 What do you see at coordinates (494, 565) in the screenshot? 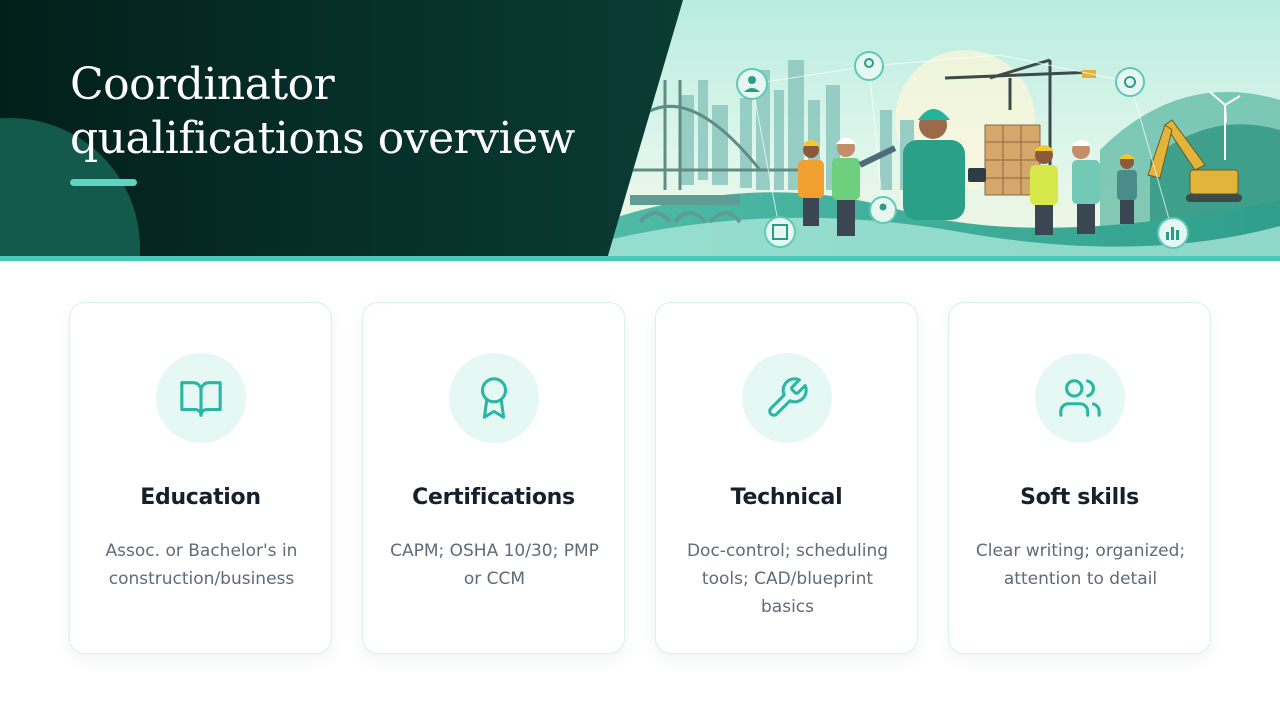
I see `card-description: CAPM; OSHA 10/30; PMP or CCM` at bounding box center [494, 565].